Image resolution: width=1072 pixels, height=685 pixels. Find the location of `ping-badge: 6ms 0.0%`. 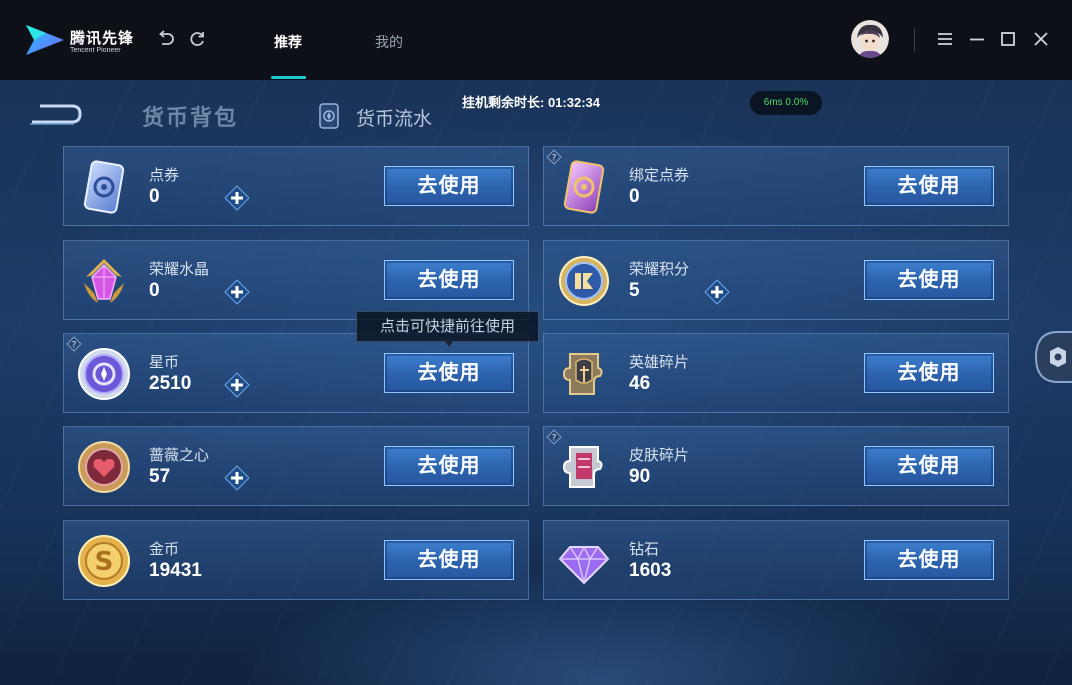

ping-badge: 6ms 0.0% is located at coordinates (786, 103).